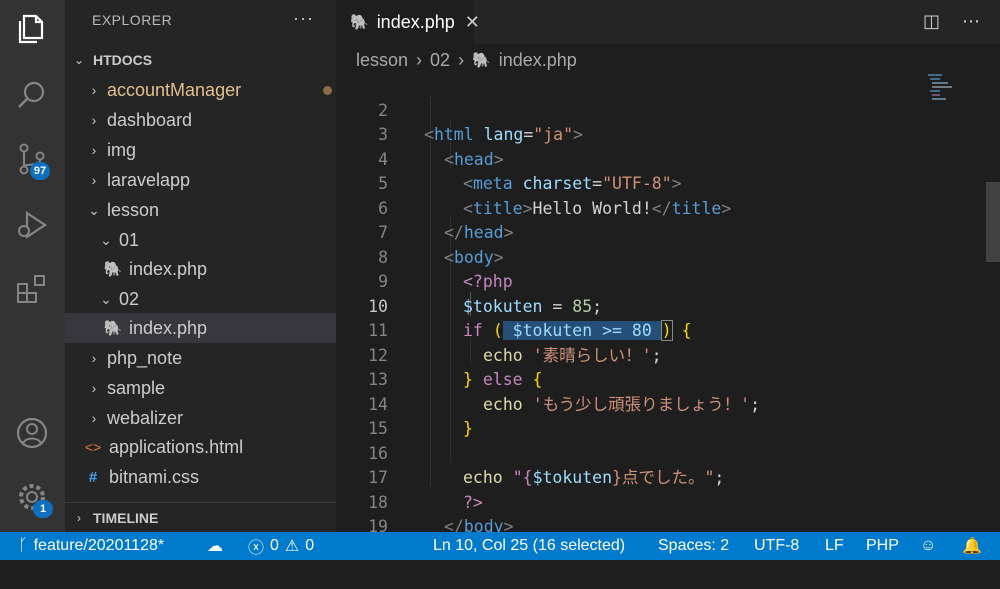 This screenshot has width=1000, height=589. What do you see at coordinates (945, 102) in the screenshot?
I see `minimap` at bounding box center [945, 102].